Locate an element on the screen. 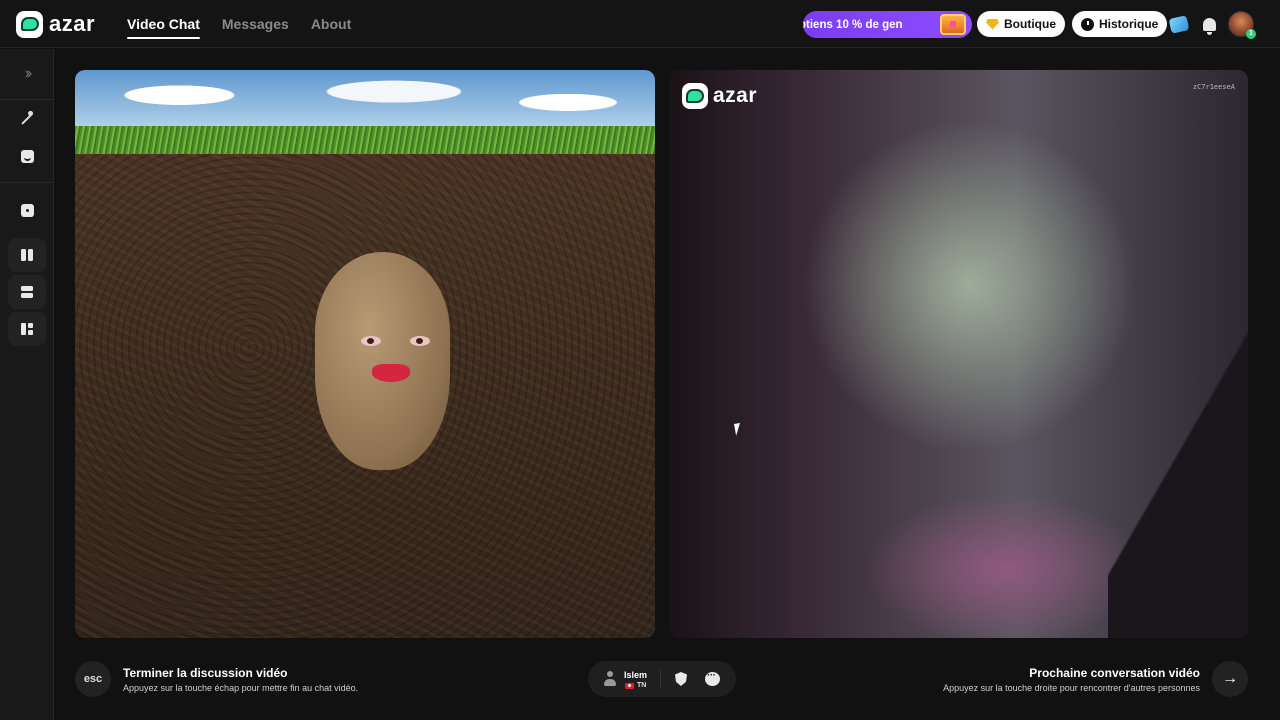 The height and width of the screenshot is (720, 1280). sticker-icon is located at coordinates (27, 156).